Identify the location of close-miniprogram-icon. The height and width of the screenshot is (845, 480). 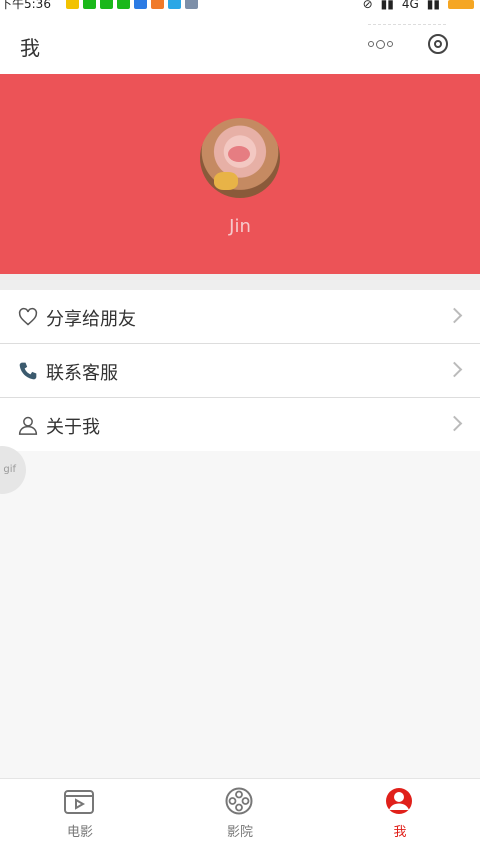
(438, 44).